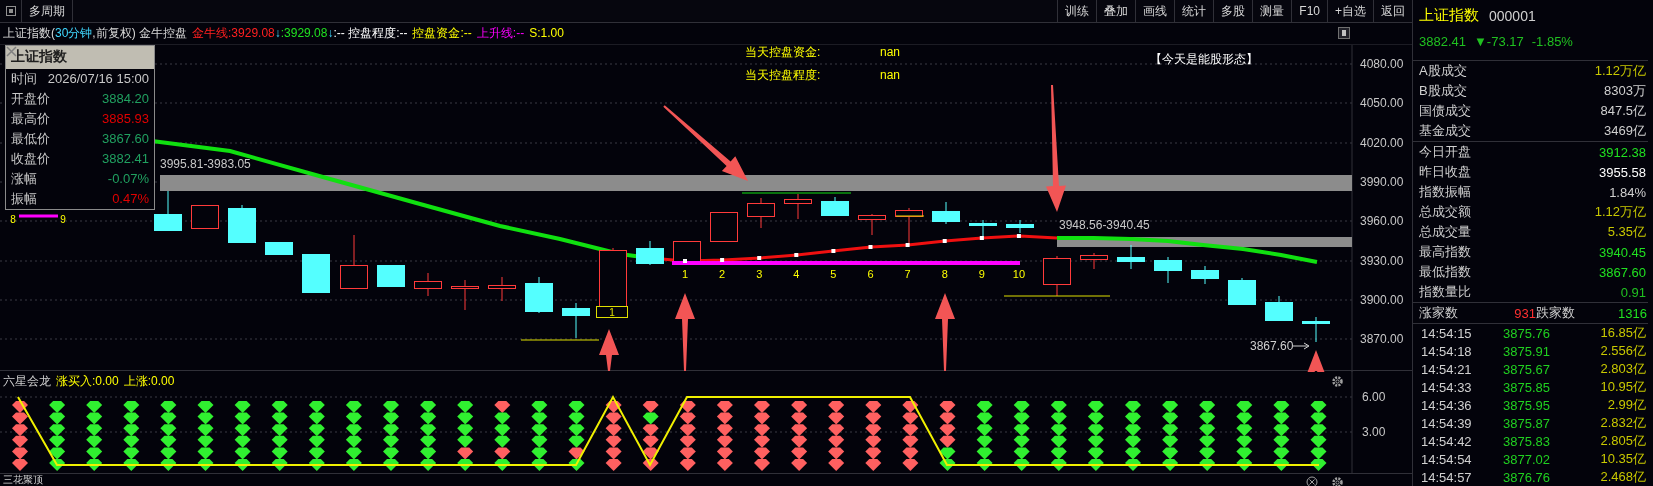 The image size is (1653, 486). What do you see at coordinates (1019, 273) in the screenshot?
I see `count-label: 10` at bounding box center [1019, 273].